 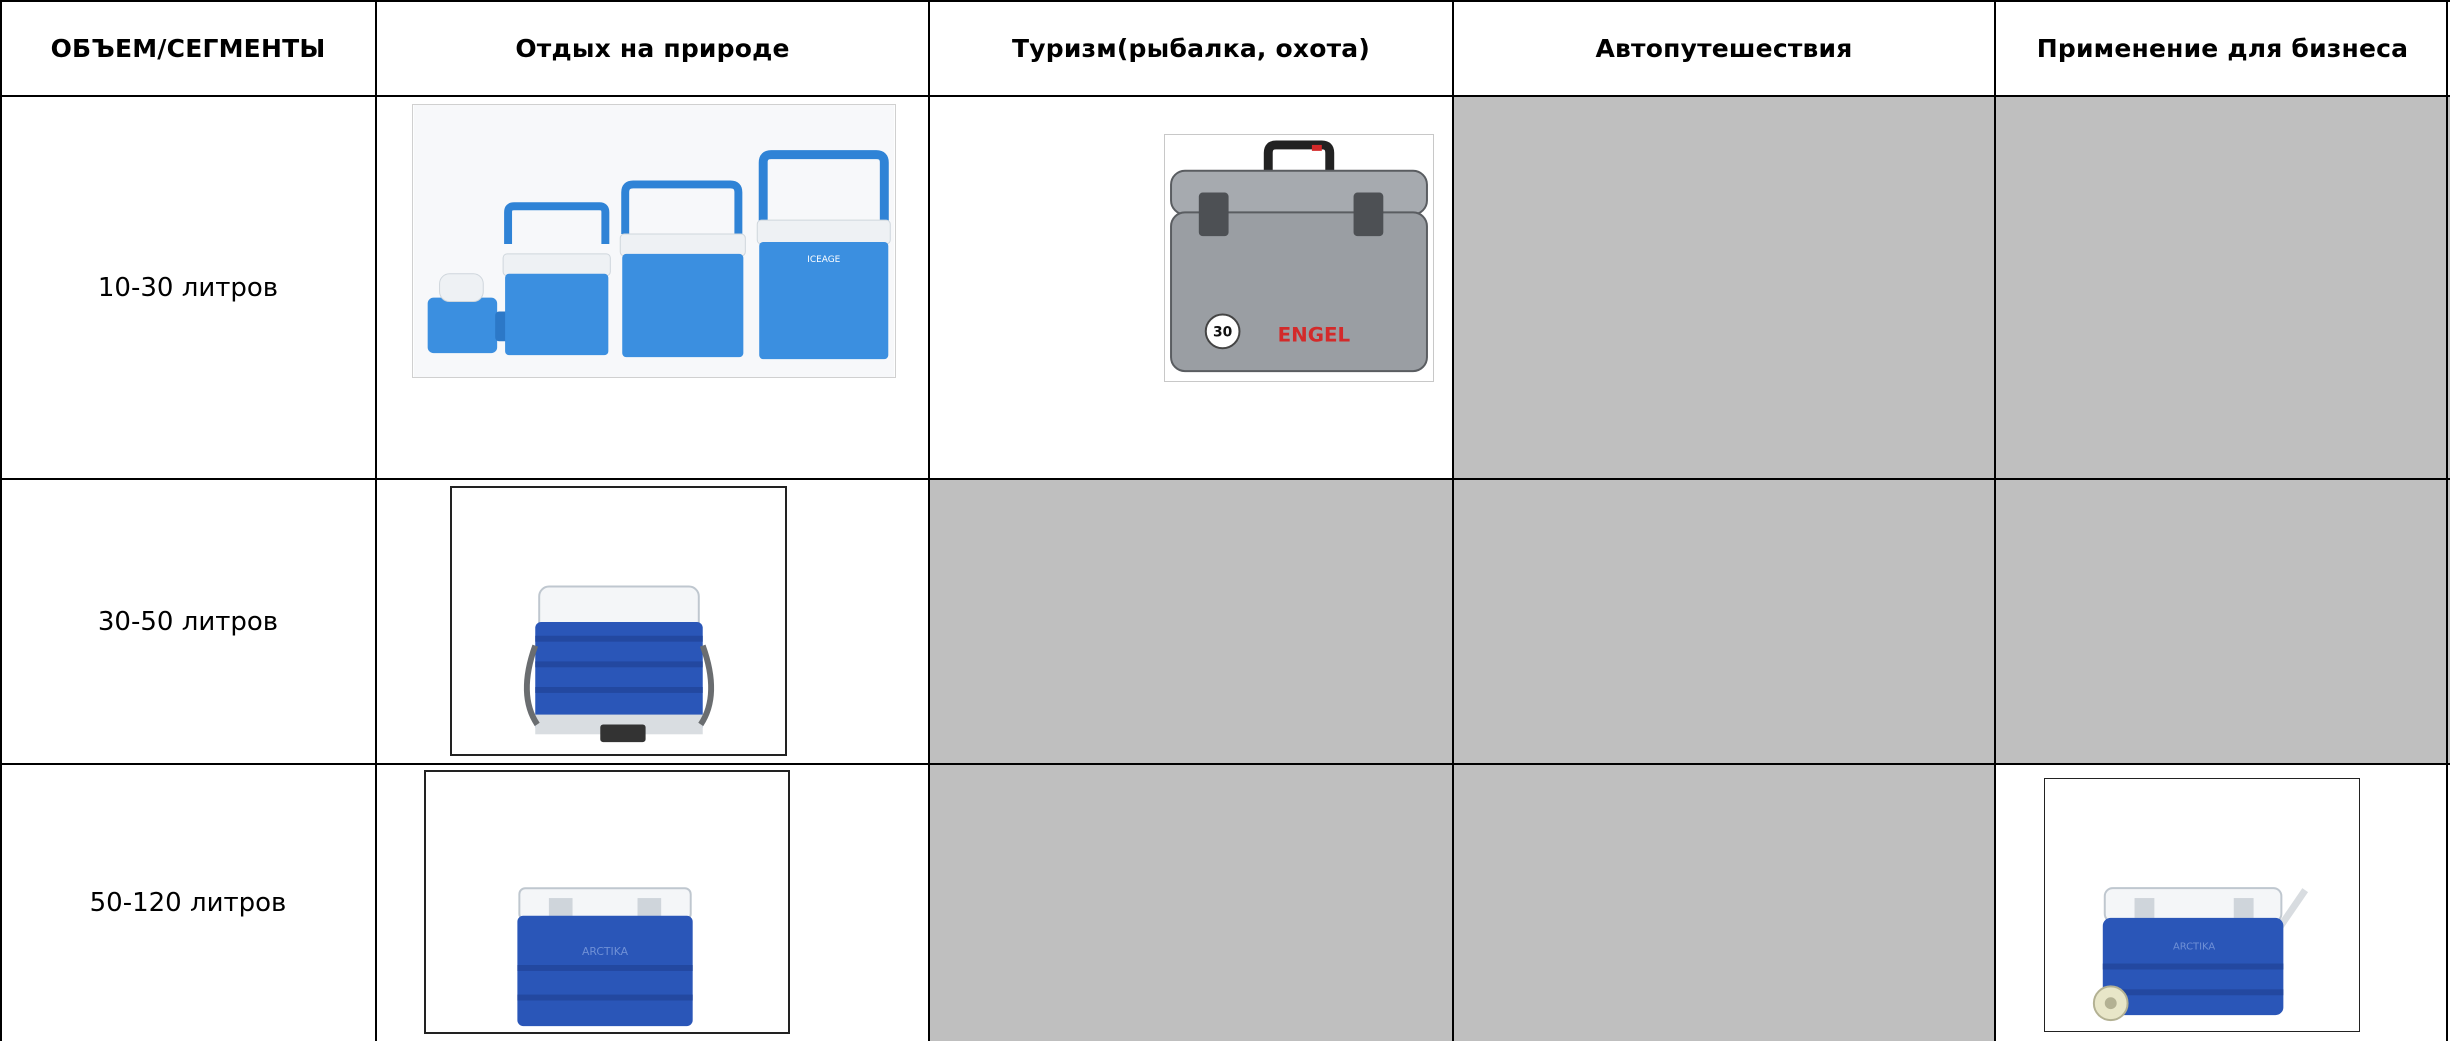 What do you see at coordinates (1222, 332) in the screenshot?
I see `engel-badge-number: 30` at bounding box center [1222, 332].